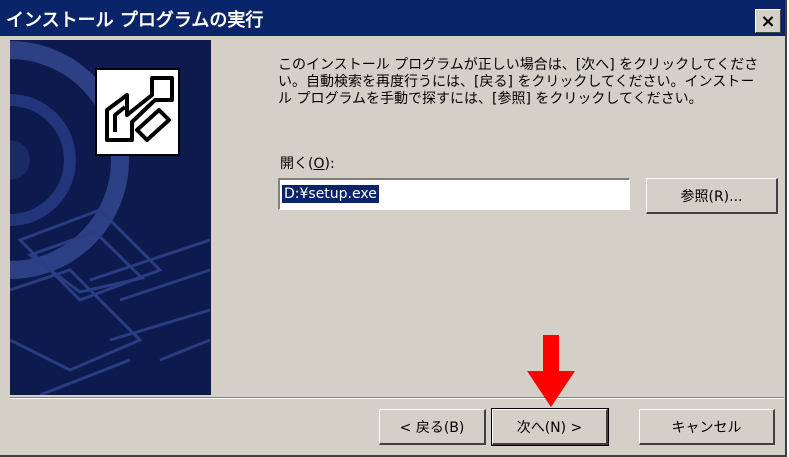  What do you see at coordinates (550, 427) in the screenshot?
I see `next-button: 次へ(N) >` at bounding box center [550, 427].